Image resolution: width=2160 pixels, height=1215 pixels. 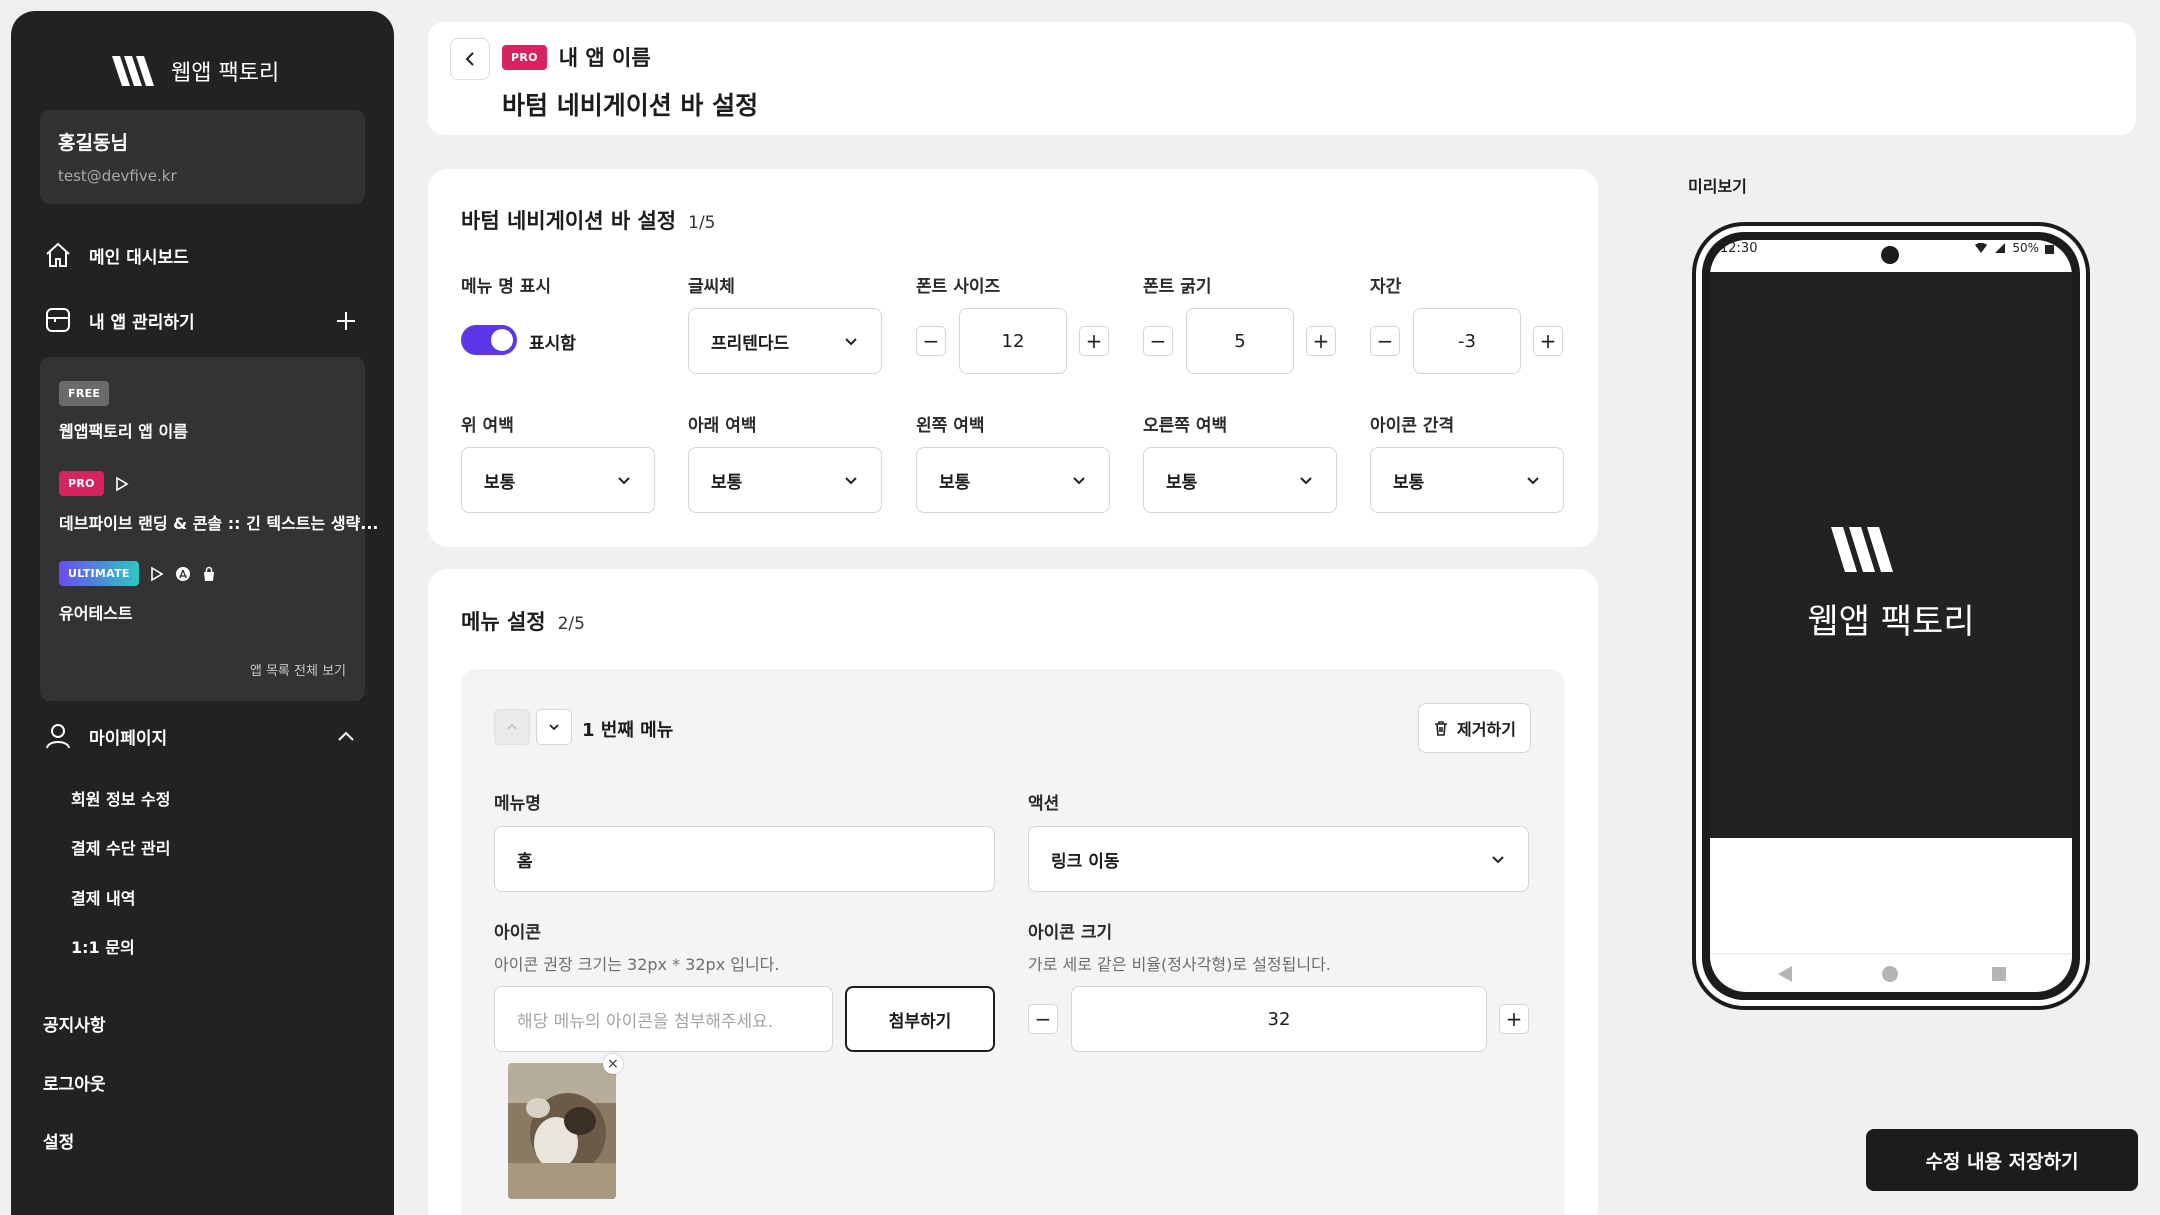 I want to click on left-margin-select: 보통, so click(x=1013, y=480).